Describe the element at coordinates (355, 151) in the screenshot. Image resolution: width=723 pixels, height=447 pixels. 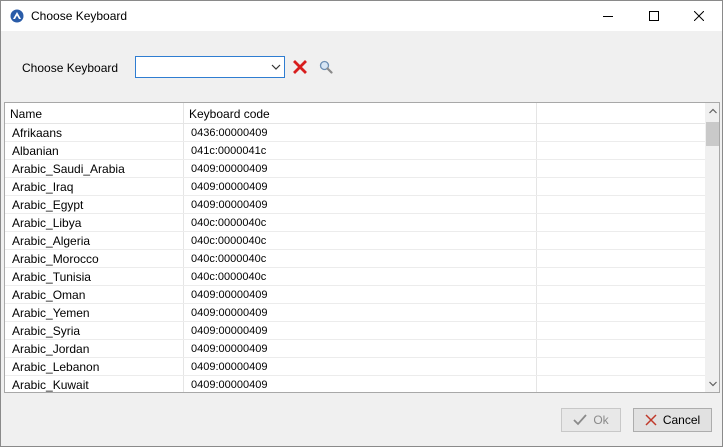
I see `table-row: Albanian 041c:0000041c` at that location.